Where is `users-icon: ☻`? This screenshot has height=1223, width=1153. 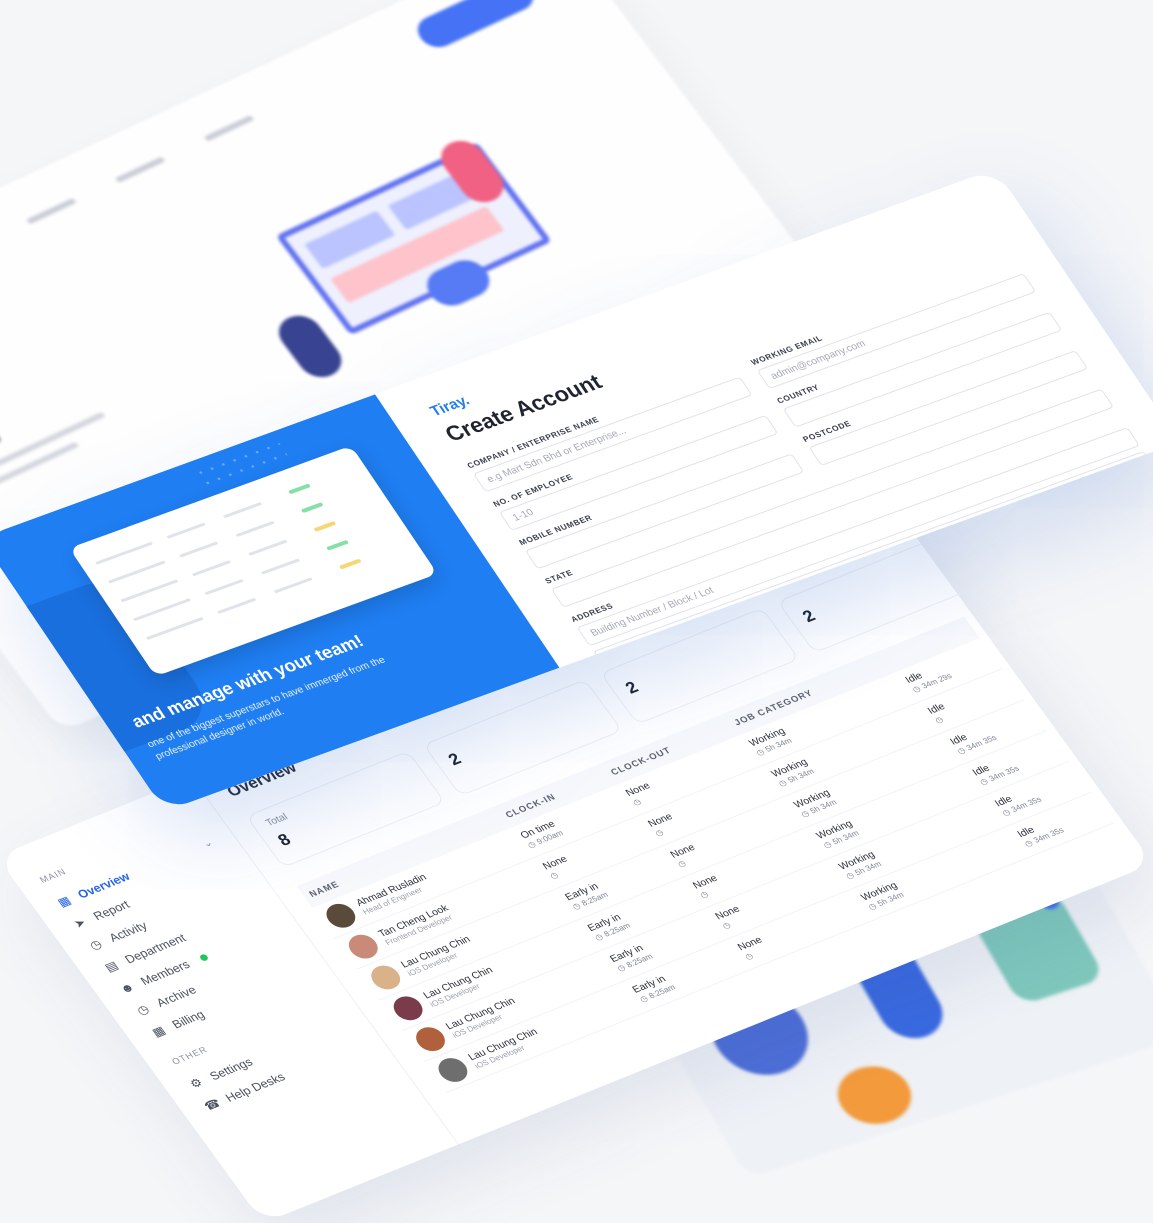 users-icon: ☻ is located at coordinates (127, 988).